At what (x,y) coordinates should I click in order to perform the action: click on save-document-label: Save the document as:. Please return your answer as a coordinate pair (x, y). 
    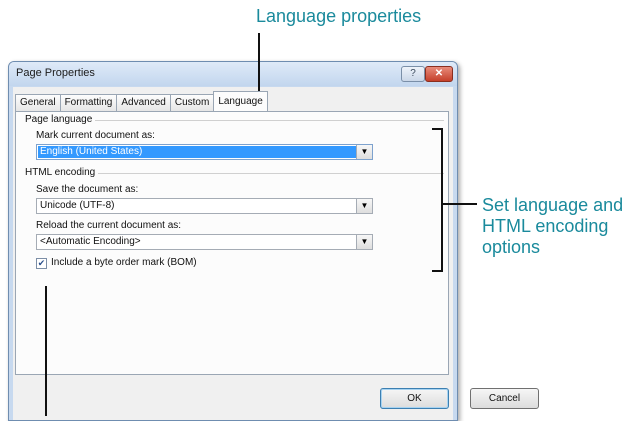
    Looking at the image, I should click on (87, 189).